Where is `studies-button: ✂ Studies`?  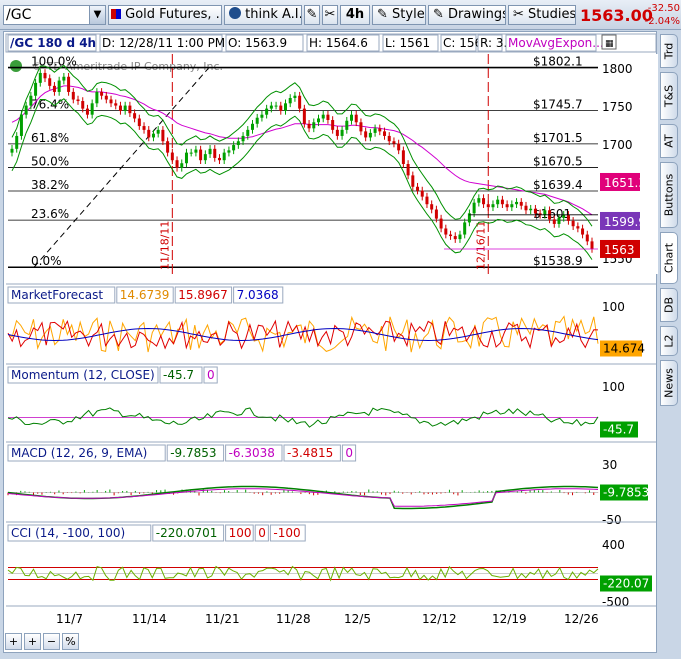
studies-button: ✂ Studies is located at coordinates (542, 15).